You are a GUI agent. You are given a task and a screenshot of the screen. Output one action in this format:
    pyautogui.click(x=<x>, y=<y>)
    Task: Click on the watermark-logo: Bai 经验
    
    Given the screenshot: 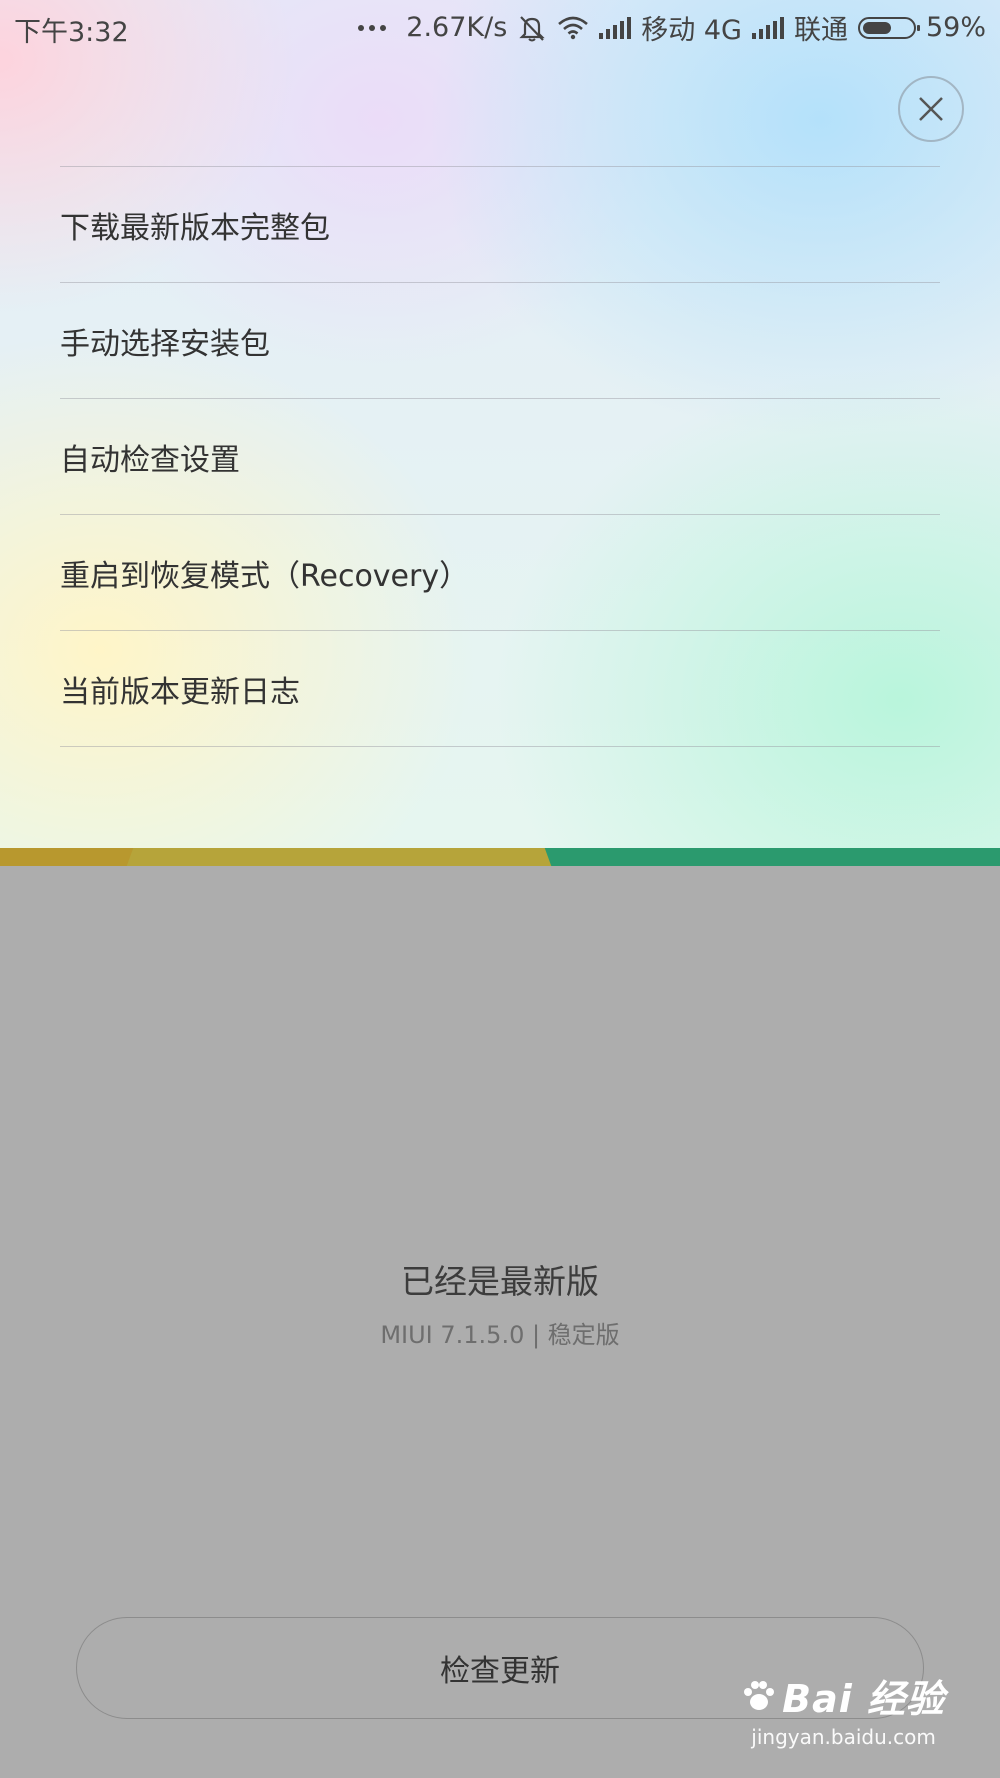 What is the action you would take?
    pyautogui.click(x=843, y=1695)
    